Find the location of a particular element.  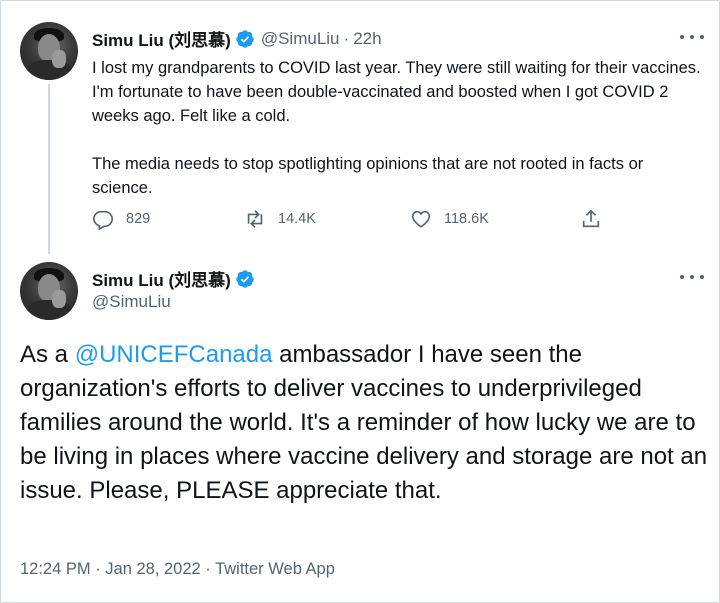

tweet1-actions: 829 14.4K 118.6K is located at coordinates (352, 222).